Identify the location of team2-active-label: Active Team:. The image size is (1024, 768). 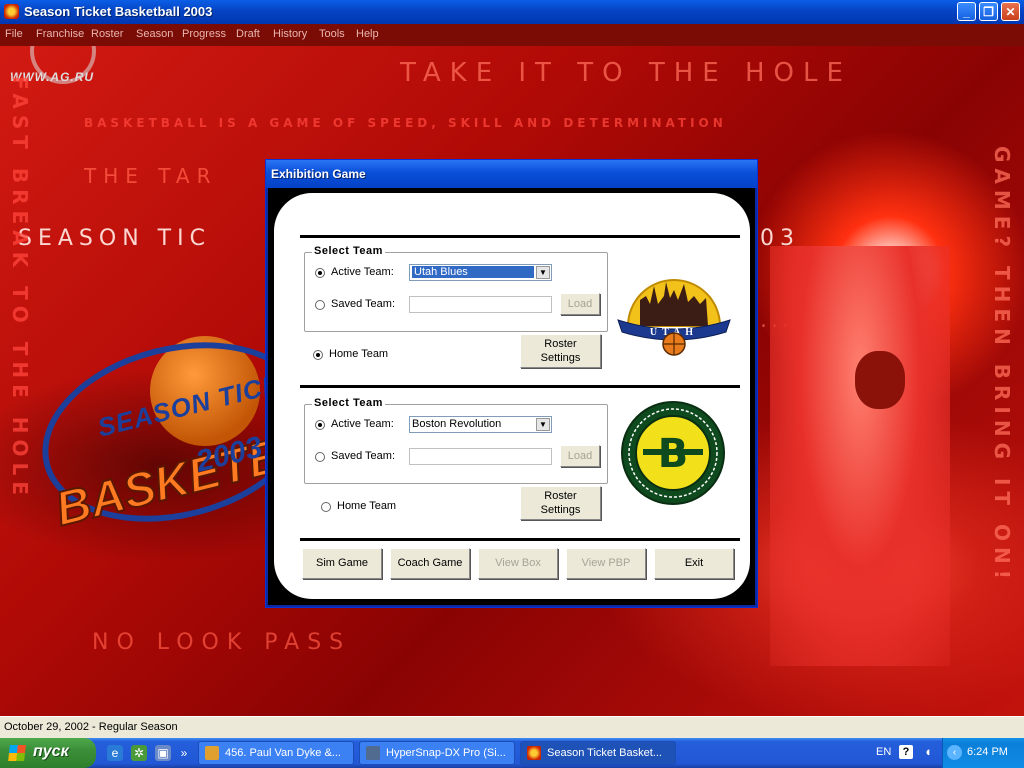
(362, 424).